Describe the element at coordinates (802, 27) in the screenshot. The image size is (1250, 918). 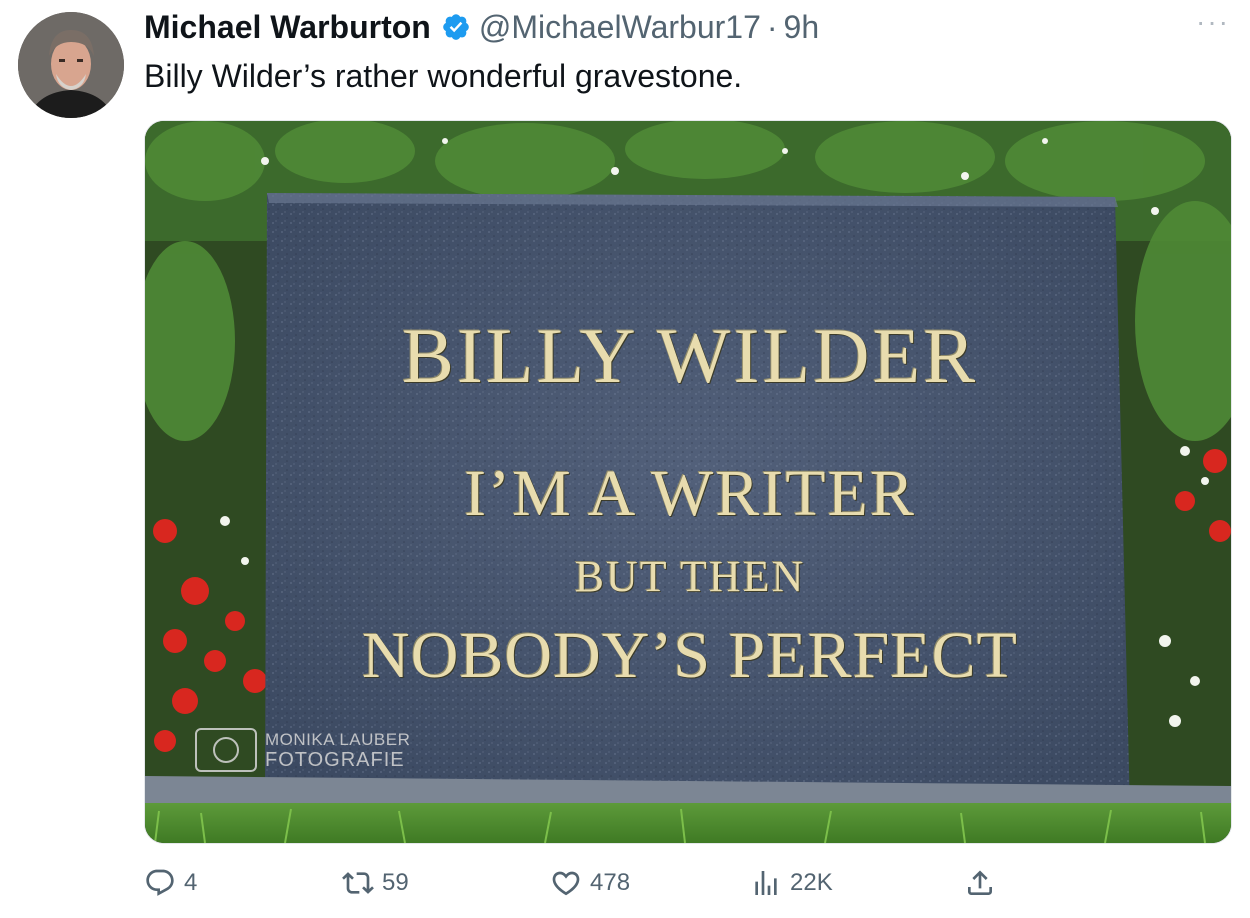
I see `timestamp: 9h` at that location.